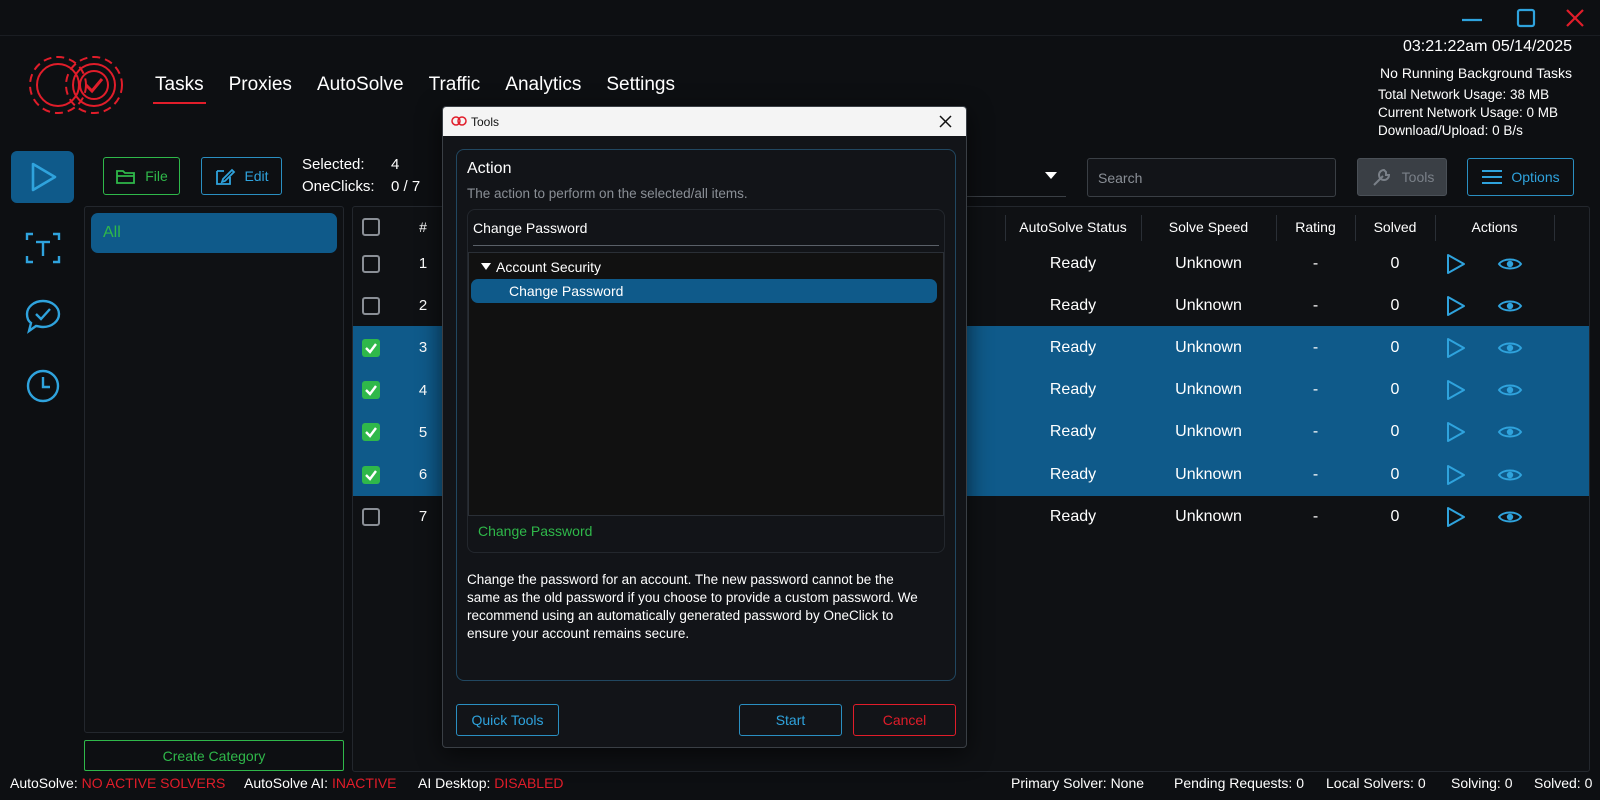 This screenshot has height=800, width=1600. Describe the element at coordinates (360, 88) in the screenshot. I see `tab-autosolve: AutoSolve` at that location.